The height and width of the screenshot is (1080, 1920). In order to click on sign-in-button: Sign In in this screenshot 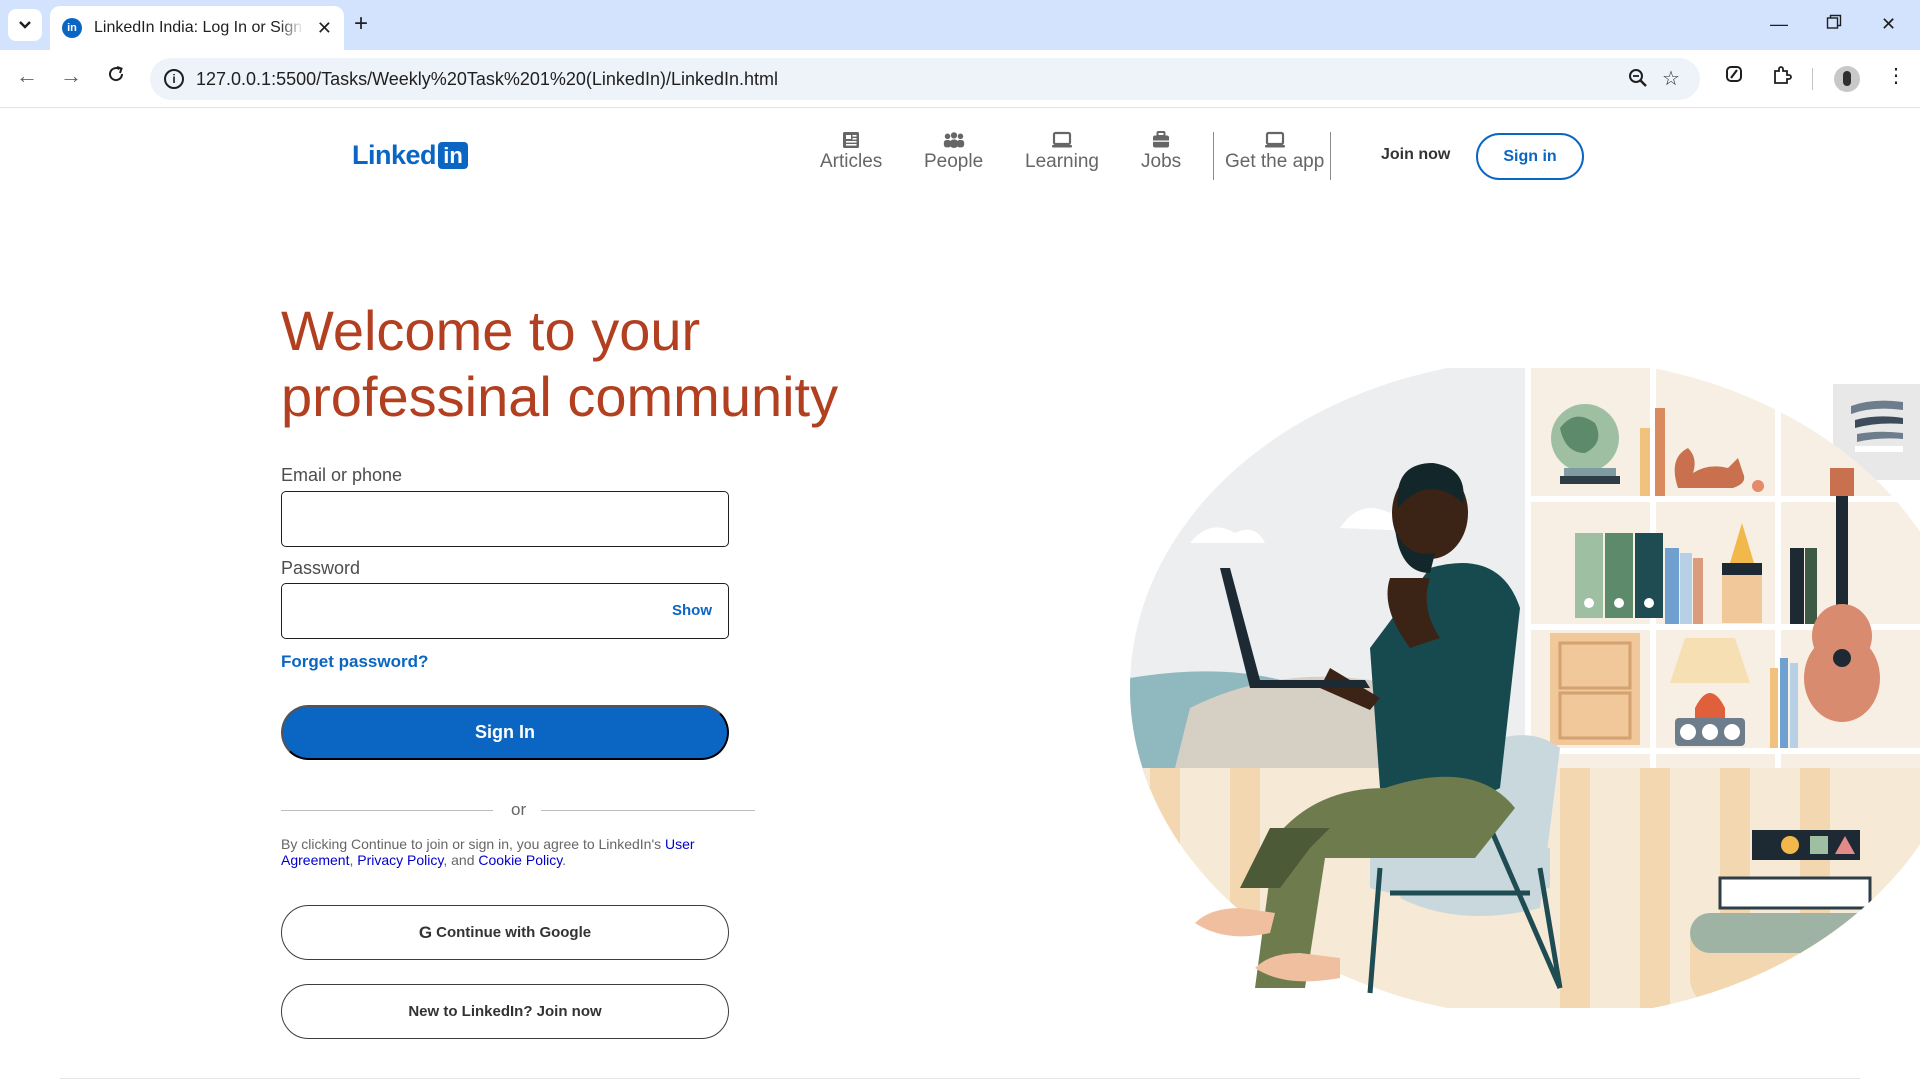, I will do `click(505, 732)`.